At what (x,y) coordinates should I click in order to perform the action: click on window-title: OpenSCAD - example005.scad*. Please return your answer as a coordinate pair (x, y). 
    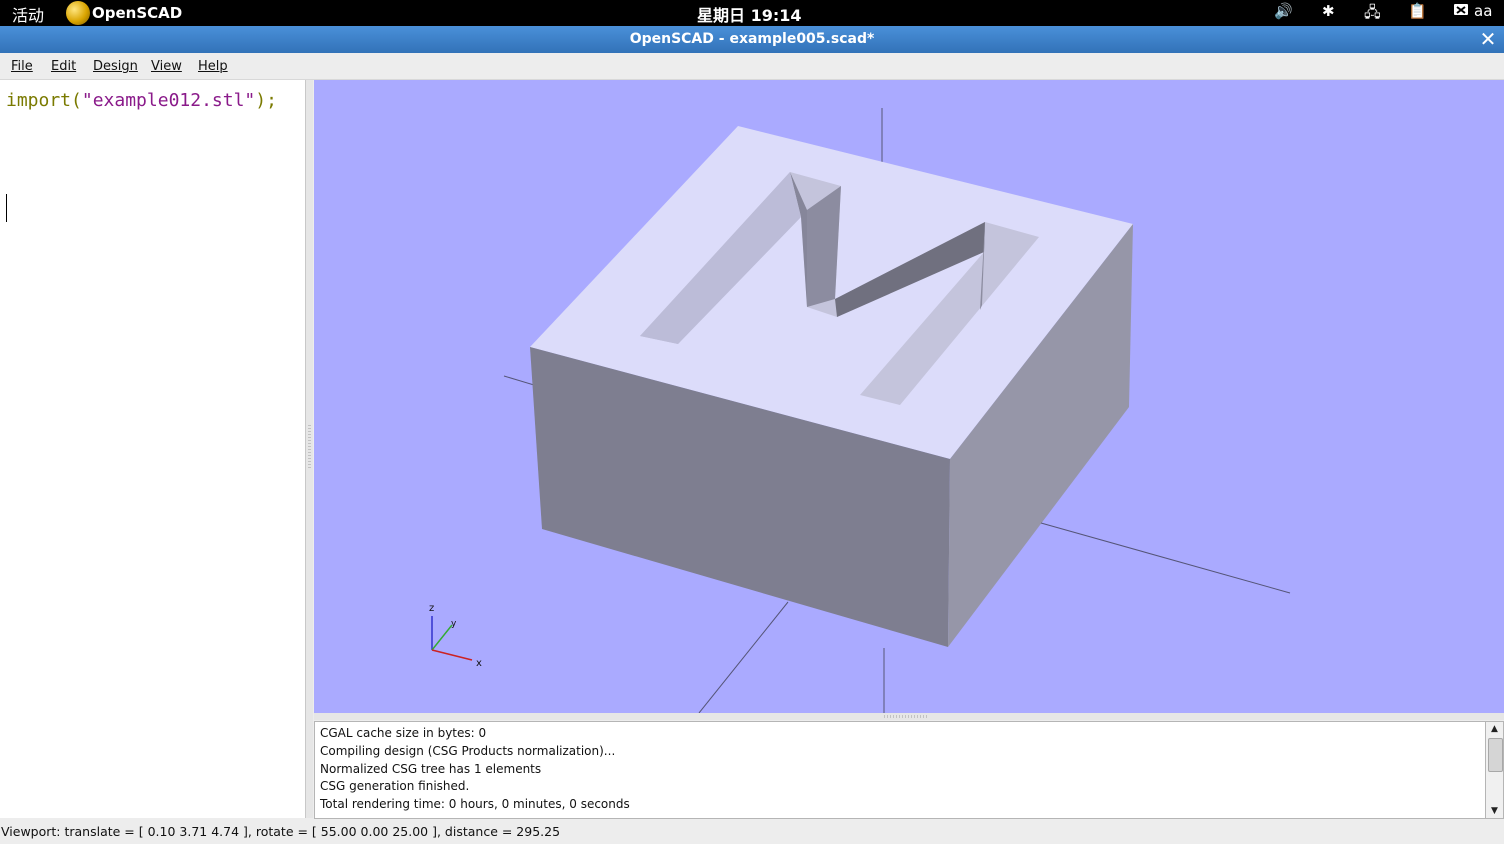
    Looking at the image, I should click on (752, 39).